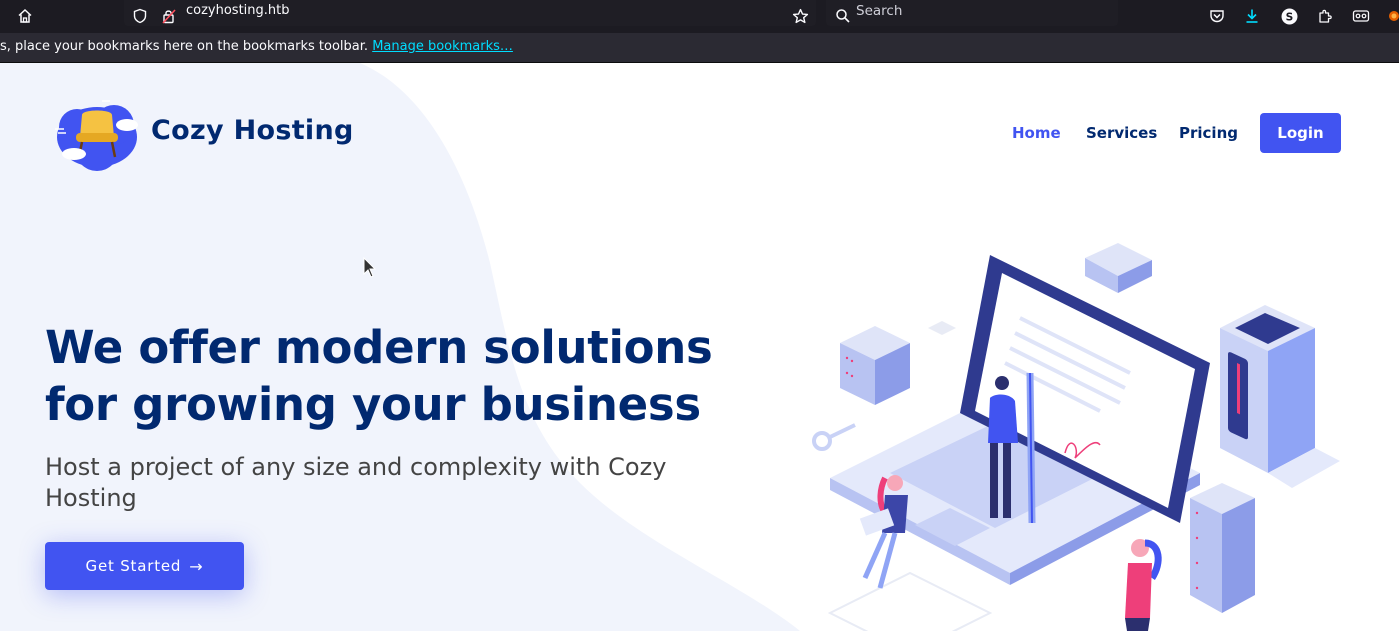 The height and width of the screenshot is (631, 1399). Describe the element at coordinates (800, 16) in the screenshot. I see `bookmark-star-icon` at that location.